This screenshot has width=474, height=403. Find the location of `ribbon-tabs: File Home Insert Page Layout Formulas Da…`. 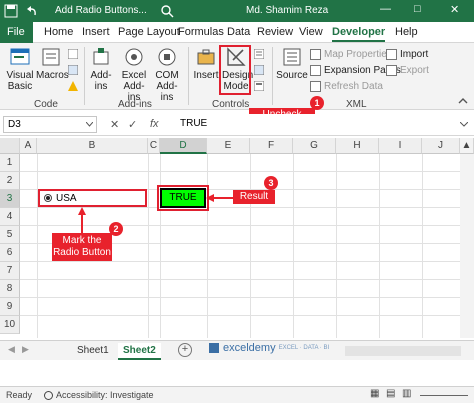

ribbon-tabs: File Home Insert Page Layout Formulas Da… is located at coordinates (237, 32).